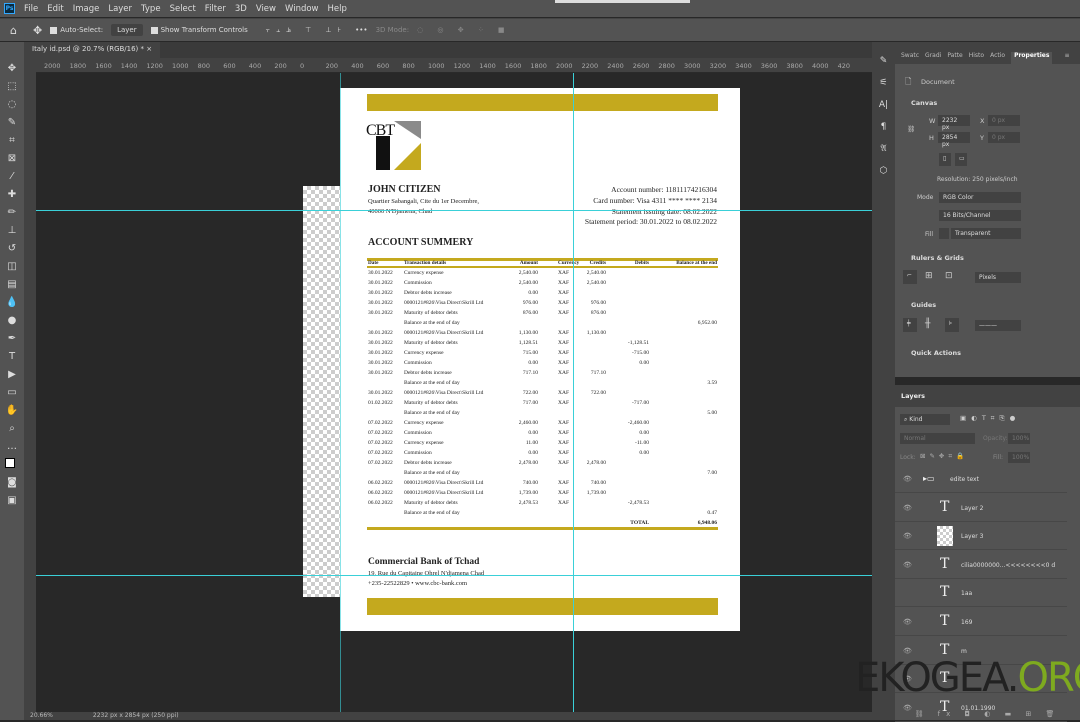 Image resolution: width=1080 pixels, height=722 pixels. What do you see at coordinates (12, 248) in the screenshot?
I see `history-brush-icon: ↺` at bounding box center [12, 248].